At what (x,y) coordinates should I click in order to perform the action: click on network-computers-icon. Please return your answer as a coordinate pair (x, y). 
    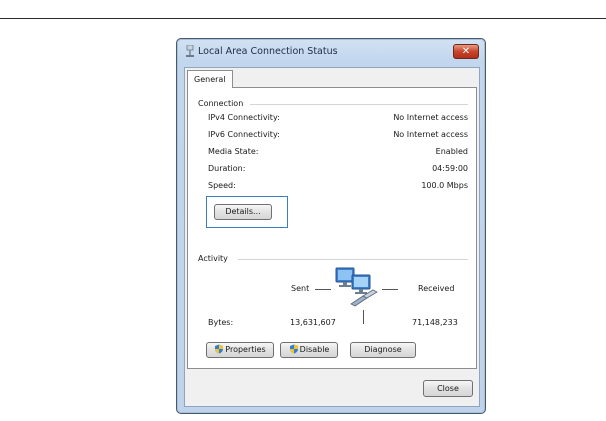
    Looking at the image, I should click on (356, 287).